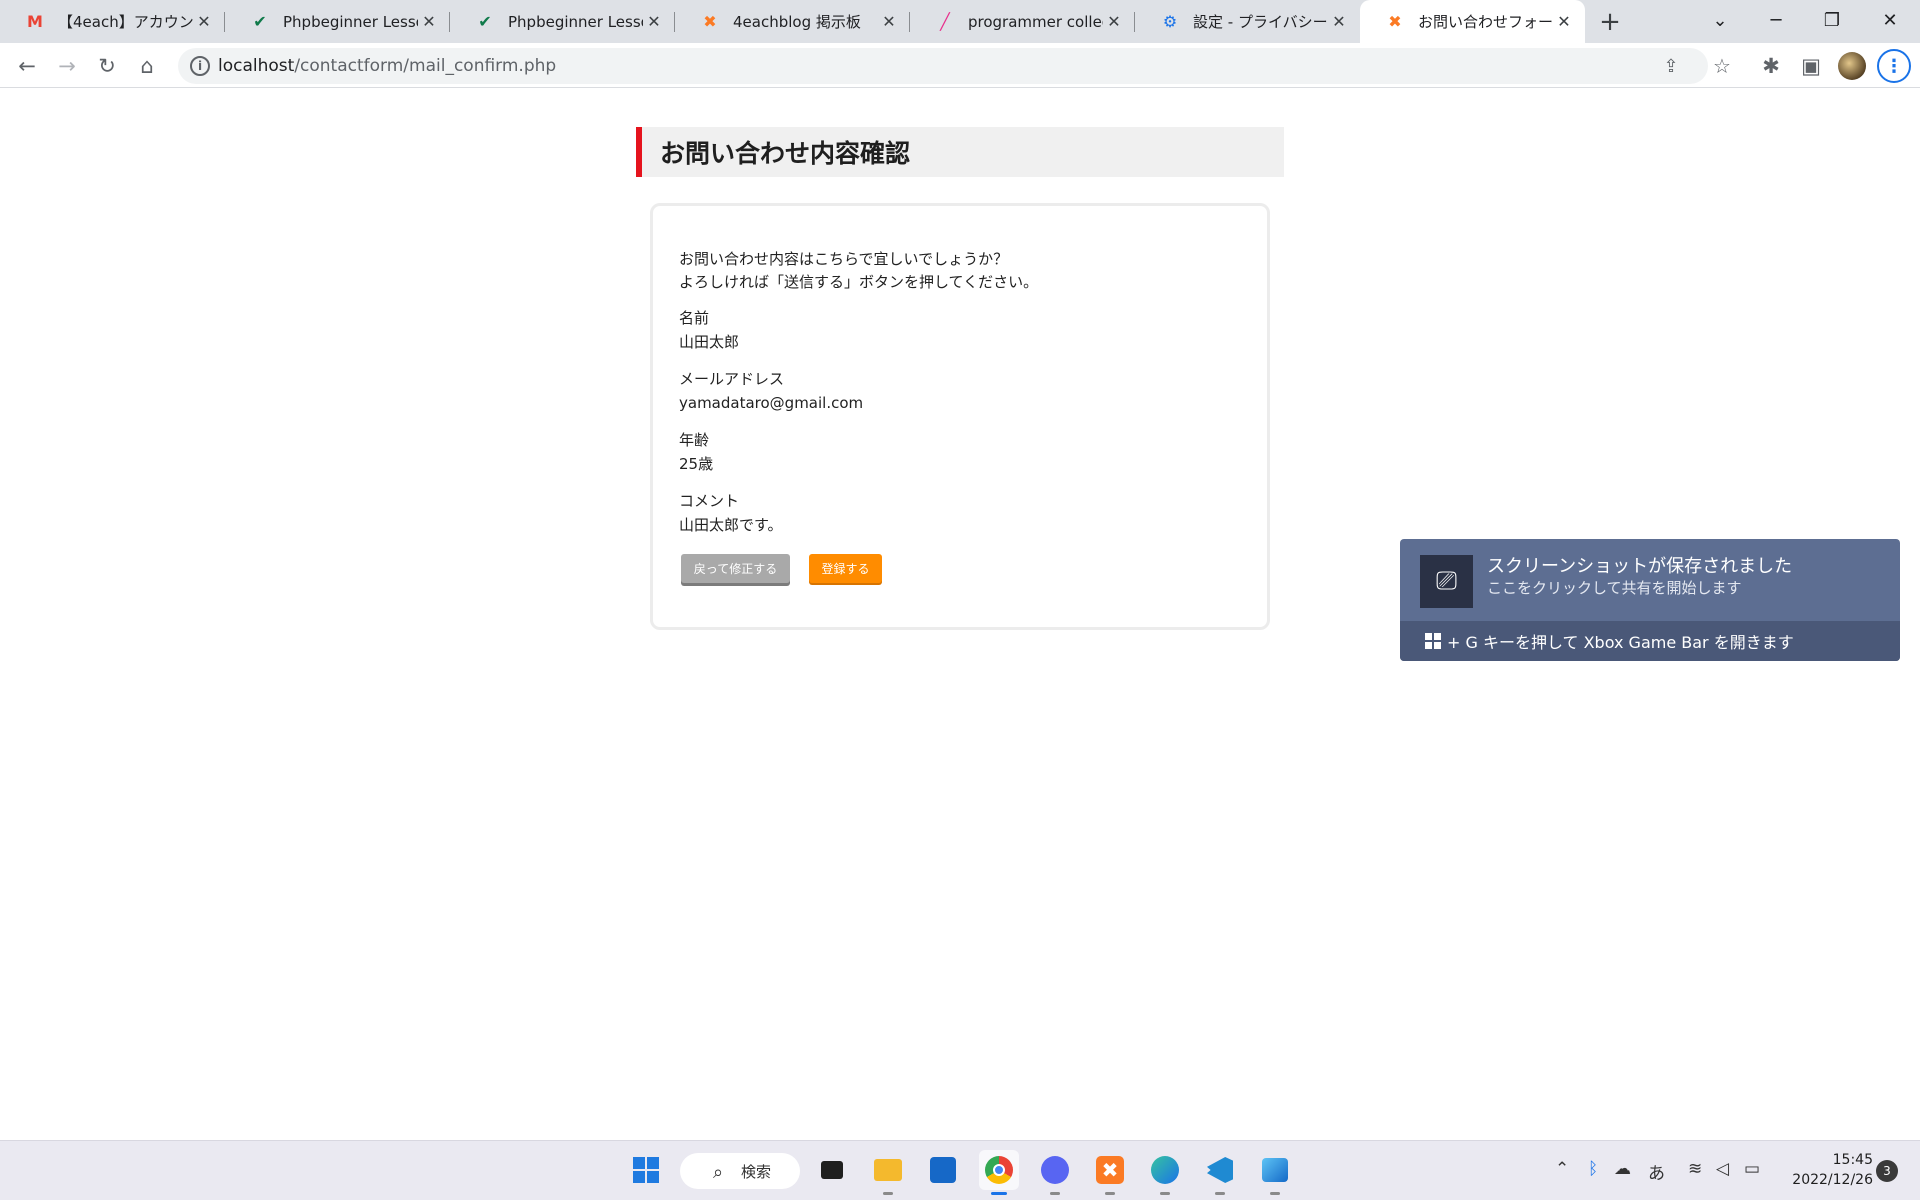 The width and height of the screenshot is (1920, 1200). What do you see at coordinates (256, 66) in the screenshot?
I see `url-host: localhost` at bounding box center [256, 66].